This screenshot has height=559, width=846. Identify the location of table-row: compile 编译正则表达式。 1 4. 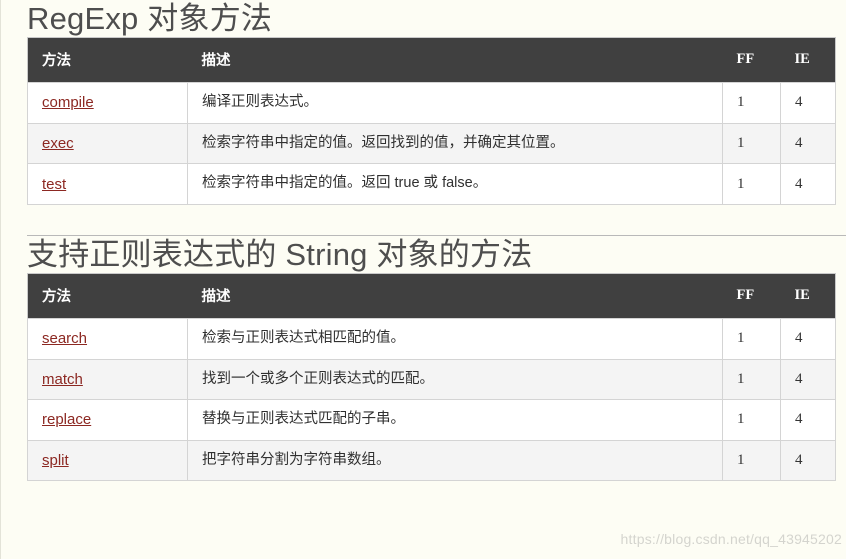
(431, 103).